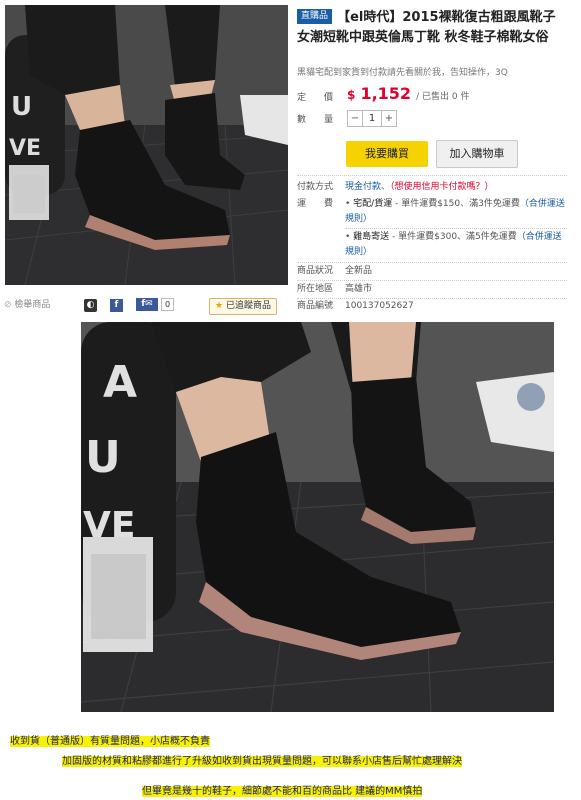 This screenshot has height=800, width=581. What do you see at coordinates (315, 187) in the screenshot?
I see `payment-label: 付款方式` at bounding box center [315, 187].